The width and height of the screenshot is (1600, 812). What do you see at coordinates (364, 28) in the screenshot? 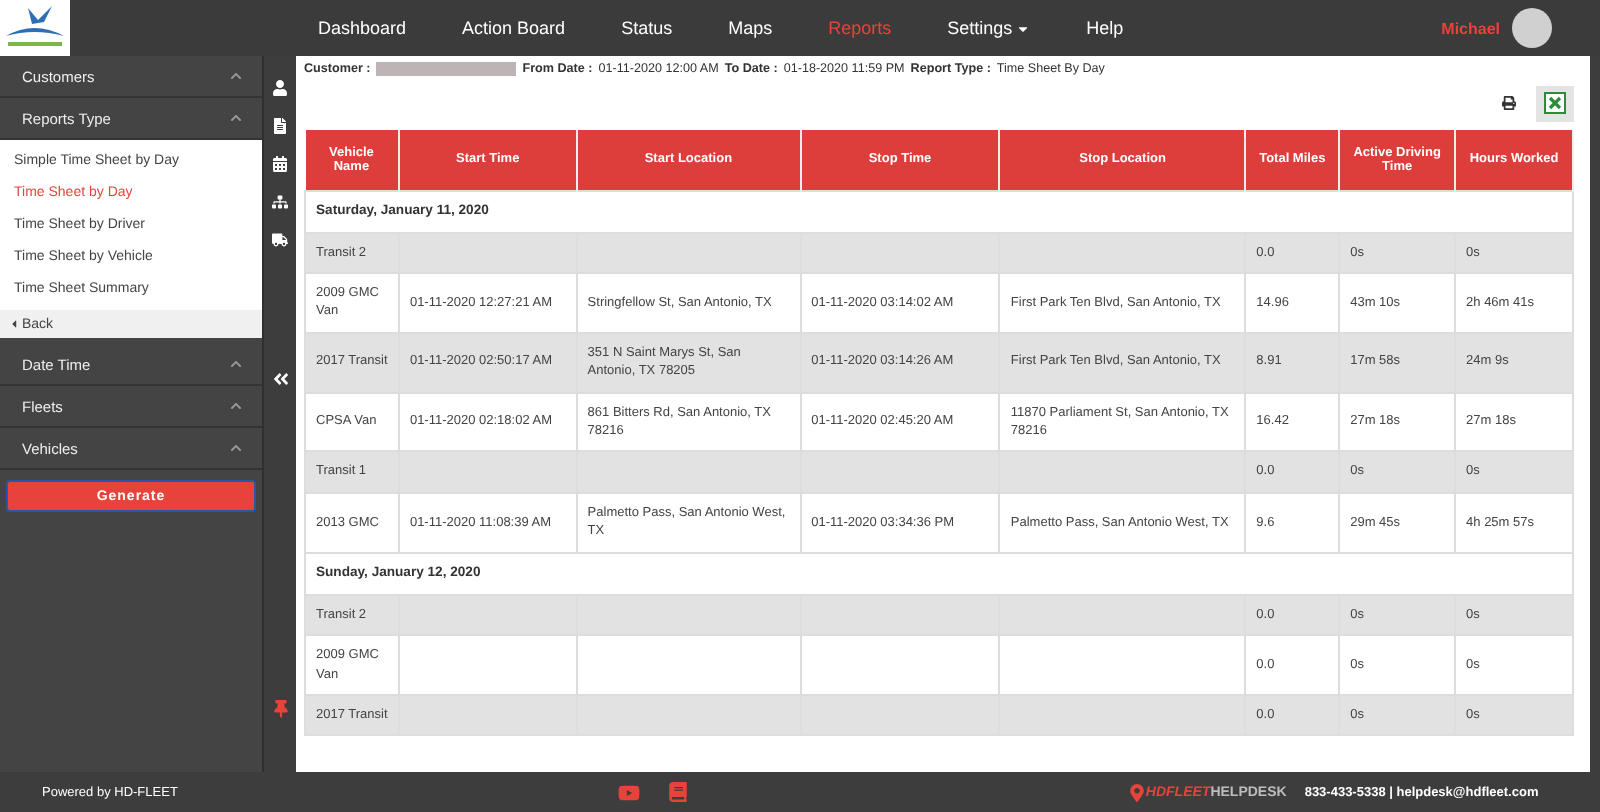
I see `nav-link: Dashboard` at bounding box center [364, 28].